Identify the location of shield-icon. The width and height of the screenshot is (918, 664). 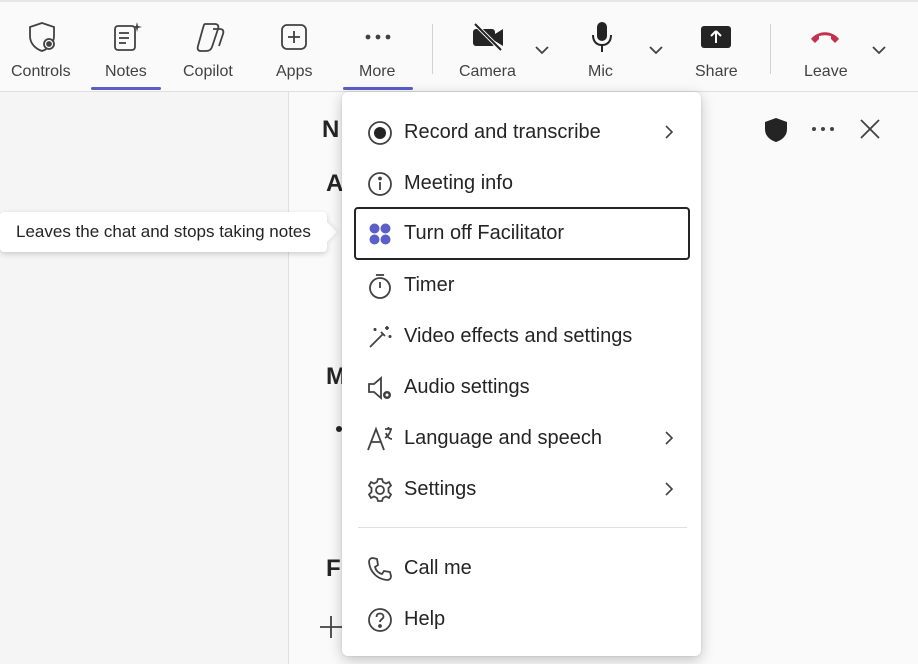
(776, 130).